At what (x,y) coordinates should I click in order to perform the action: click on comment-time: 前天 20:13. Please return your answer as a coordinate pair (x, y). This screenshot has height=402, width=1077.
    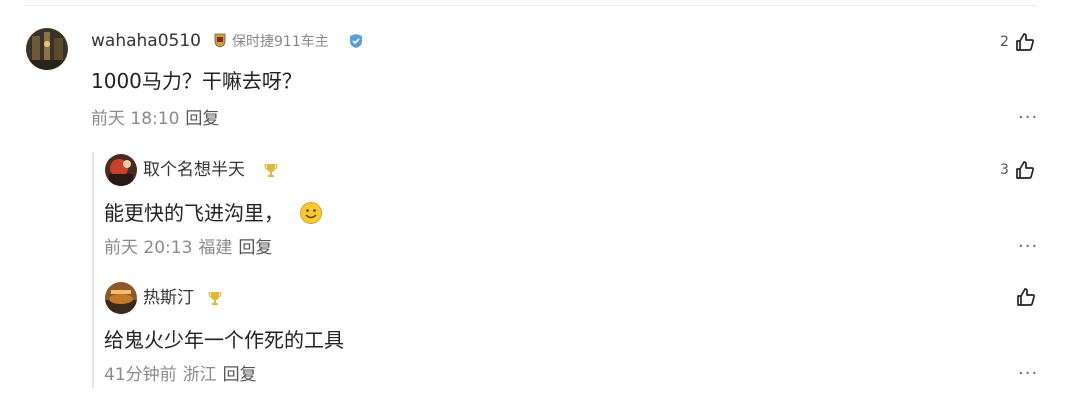
    Looking at the image, I should click on (148, 248).